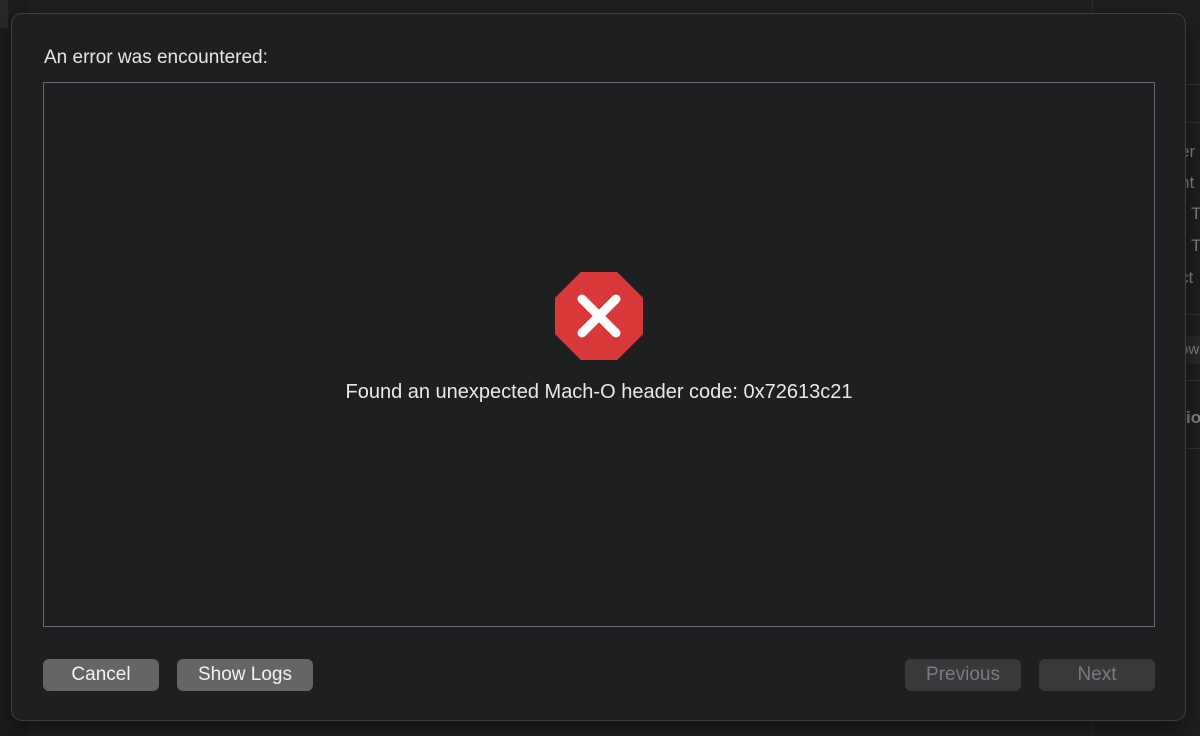  I want to click on background-text-fragment: io, so click(1193, 417).